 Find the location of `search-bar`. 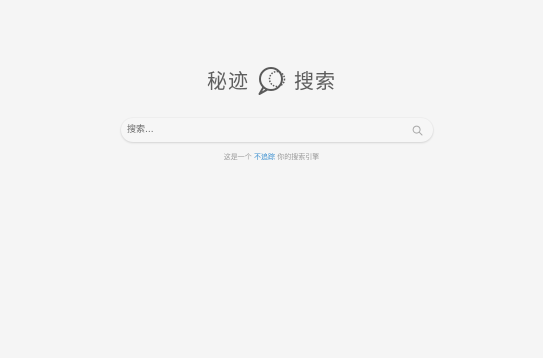

search-bar is located at coordinates (277, 130).